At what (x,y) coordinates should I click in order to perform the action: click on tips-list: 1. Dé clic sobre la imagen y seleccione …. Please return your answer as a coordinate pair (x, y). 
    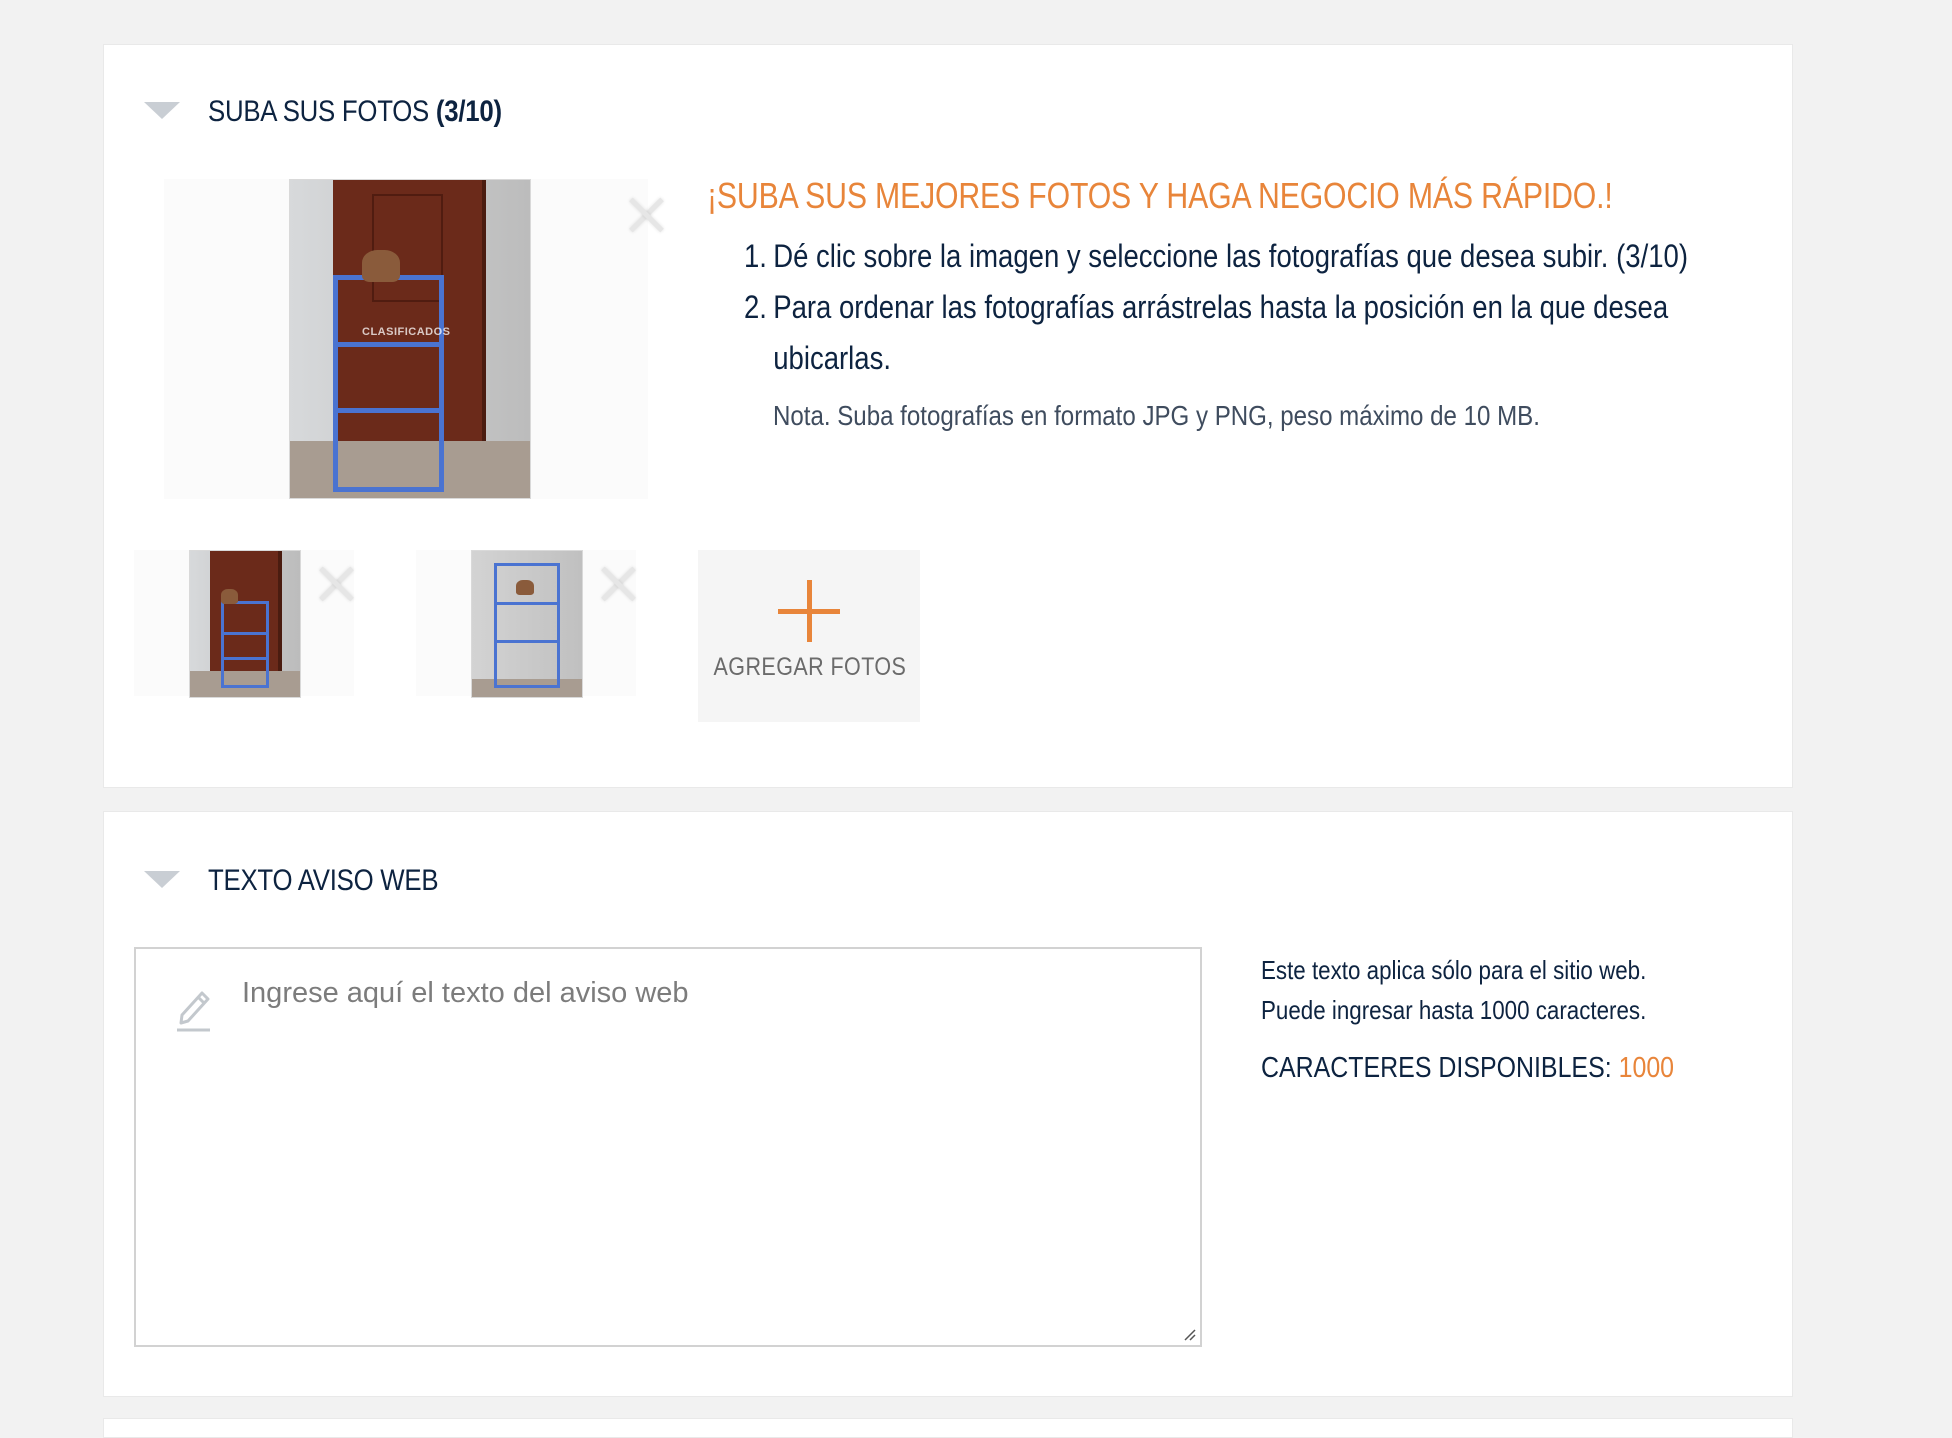
    Looking at the image, I should click on (1201, 307).